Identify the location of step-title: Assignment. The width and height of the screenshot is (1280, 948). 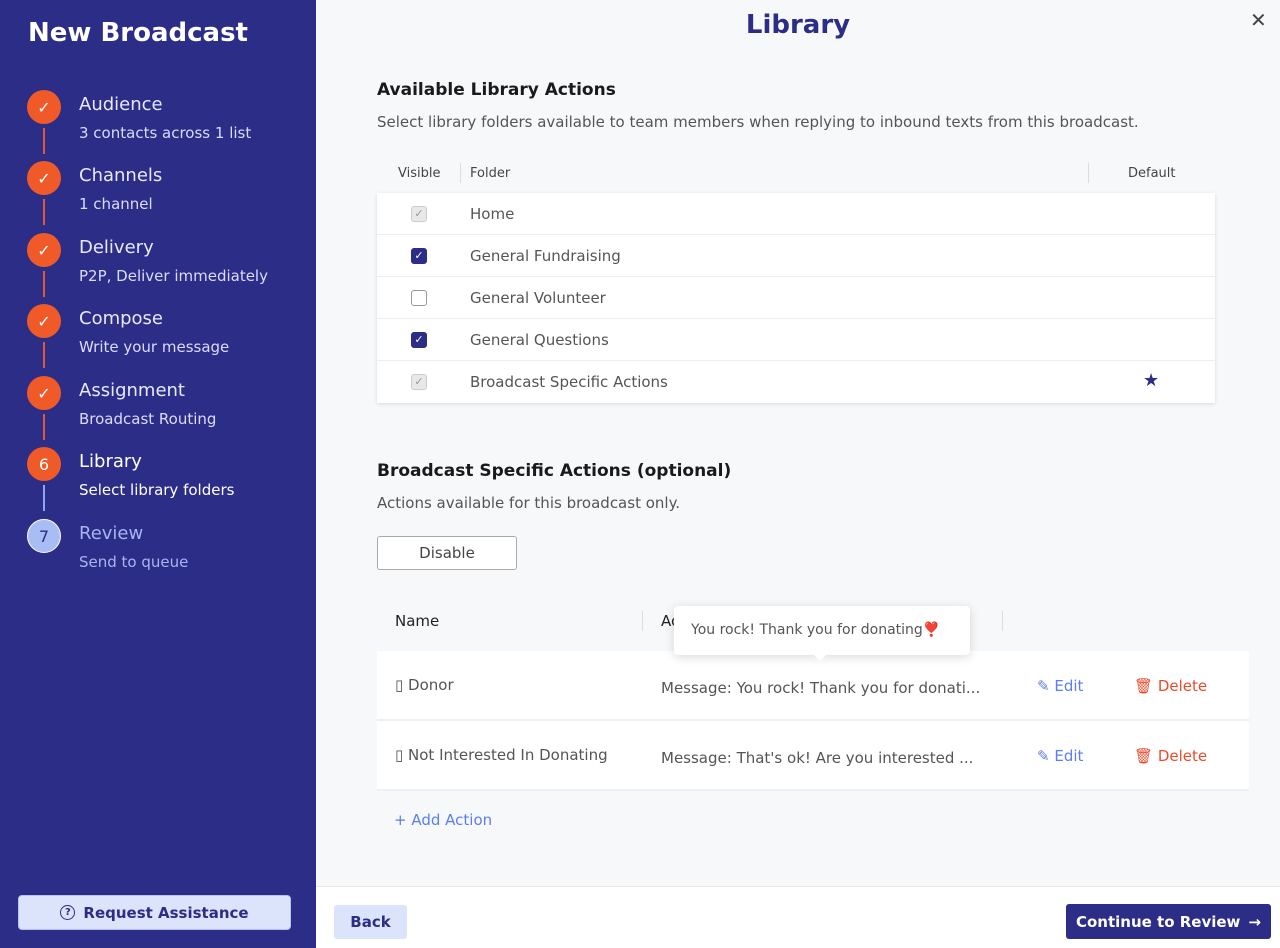
(132, 390).